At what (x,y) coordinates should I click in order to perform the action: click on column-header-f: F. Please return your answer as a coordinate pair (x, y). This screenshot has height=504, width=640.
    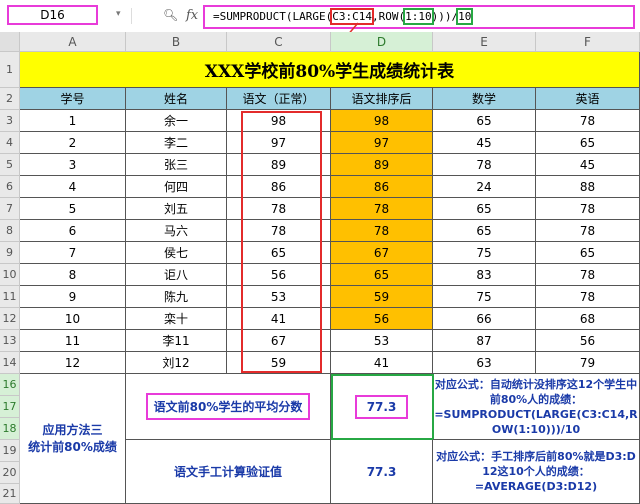
    Looking at the image, I should click on (588, 42).